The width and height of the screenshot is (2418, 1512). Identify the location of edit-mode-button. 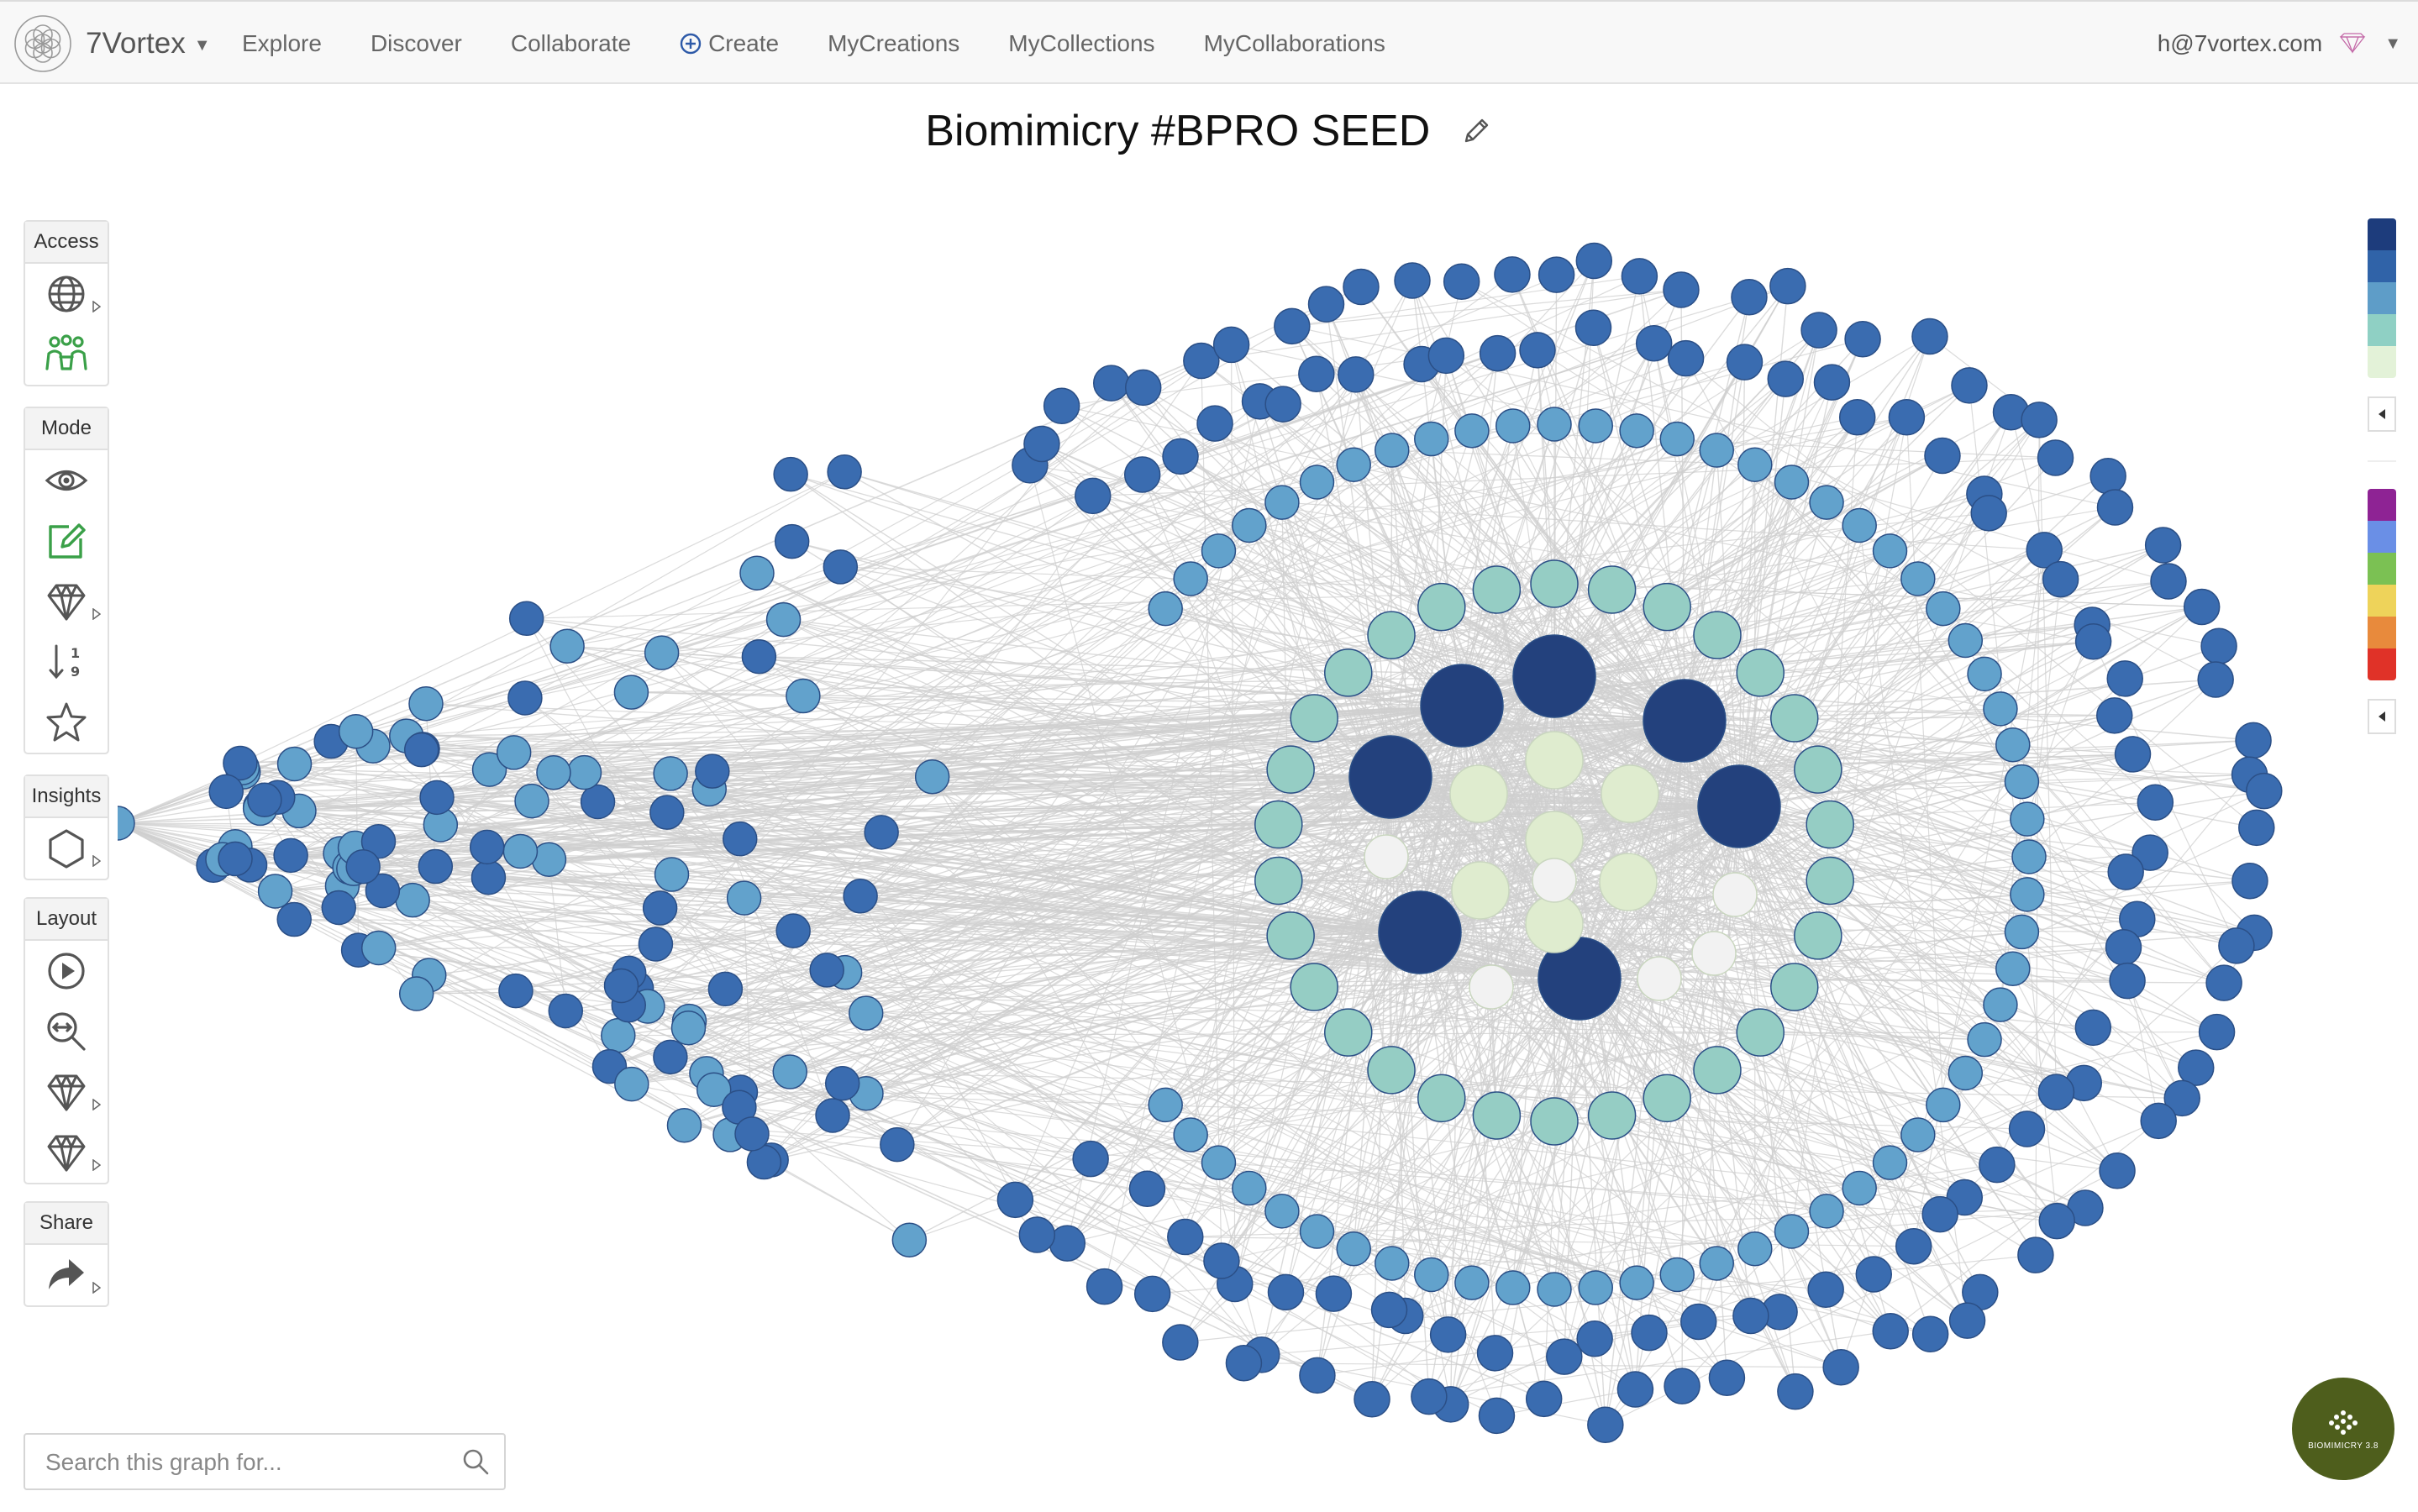
(66, 541).